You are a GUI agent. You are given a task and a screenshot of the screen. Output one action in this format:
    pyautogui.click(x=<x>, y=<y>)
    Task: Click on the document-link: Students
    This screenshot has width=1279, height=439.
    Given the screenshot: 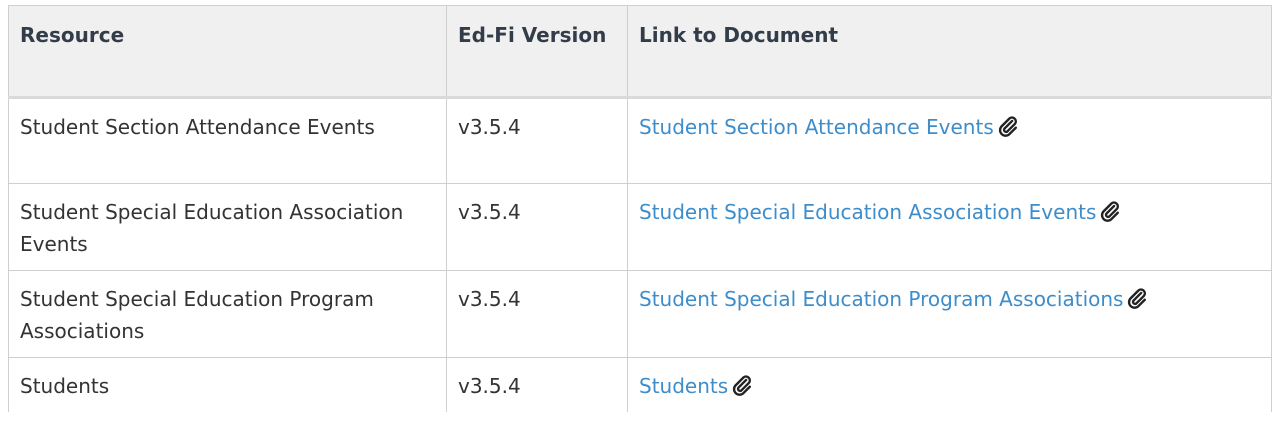 What is the action you would take?
    pyautogui.click(x=696, y=386)
    